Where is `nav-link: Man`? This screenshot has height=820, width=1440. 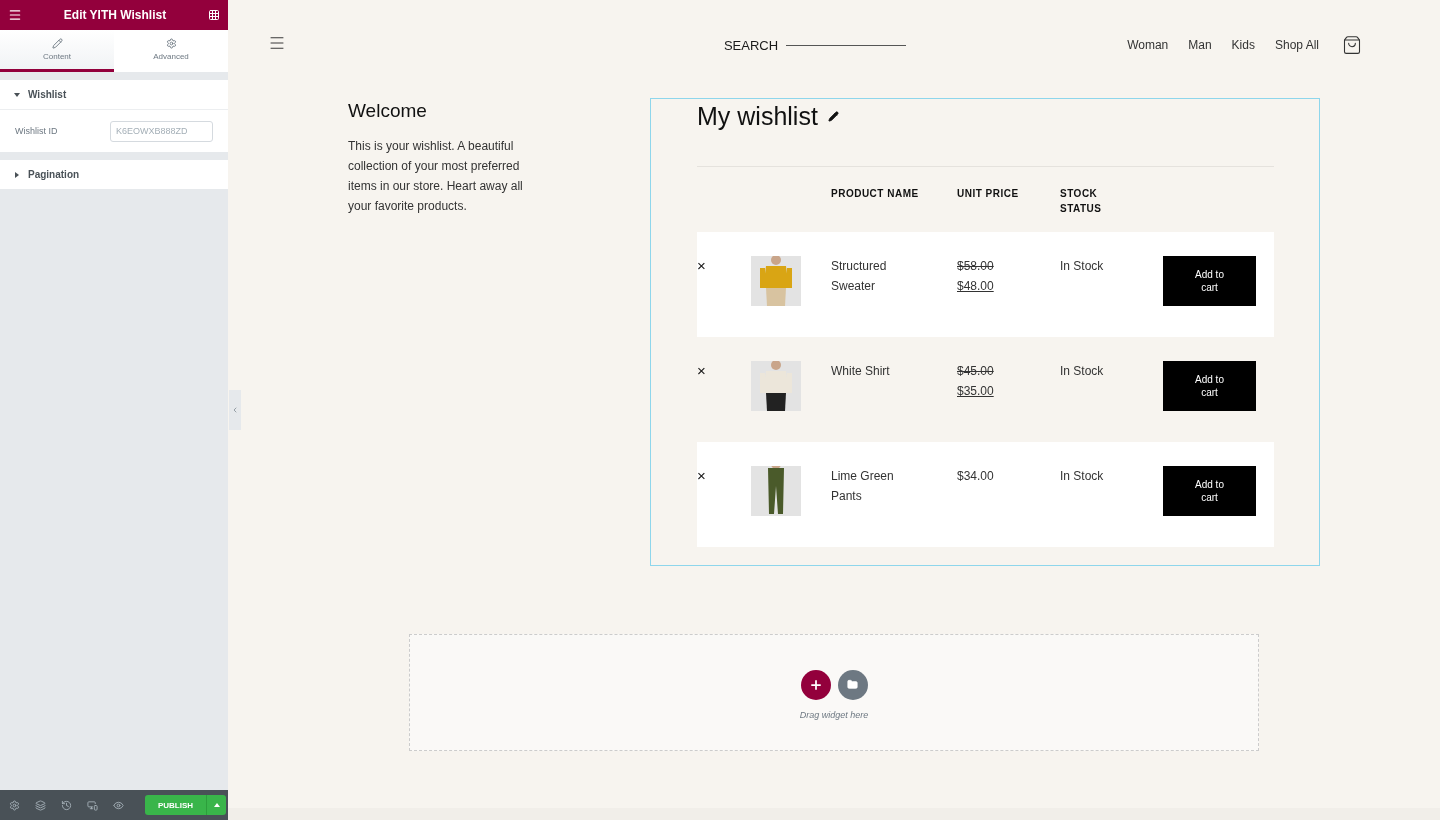
nav-link: Man is located at coordinates (1200, 45).